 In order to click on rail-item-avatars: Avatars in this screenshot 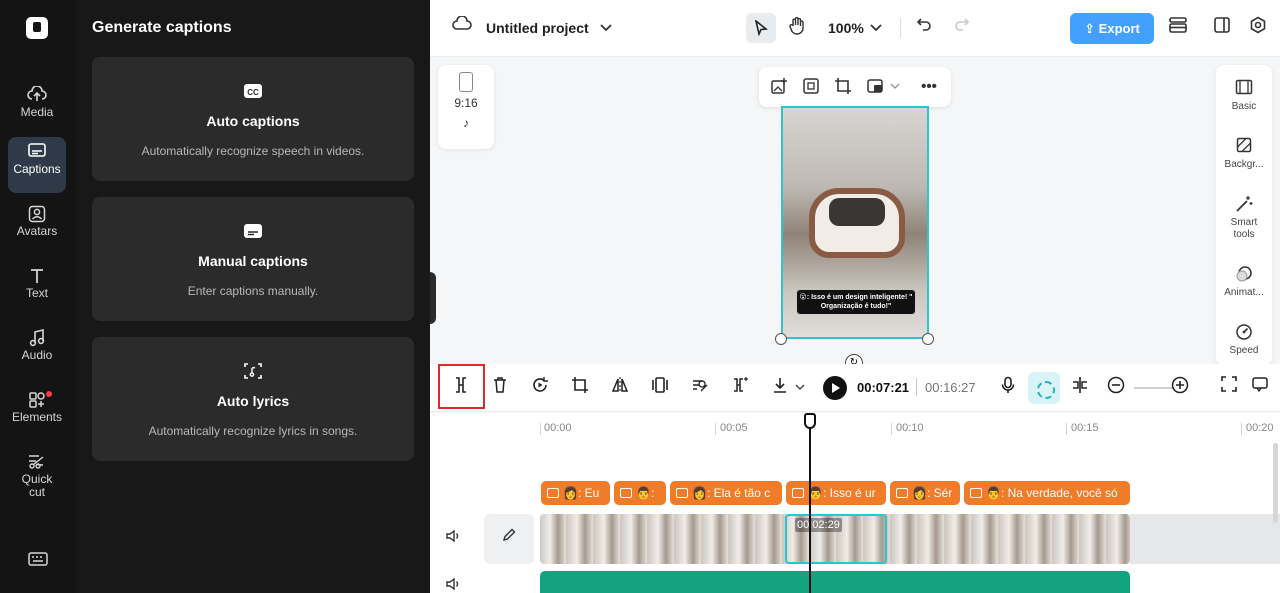, I will do `click(37, 227)`.